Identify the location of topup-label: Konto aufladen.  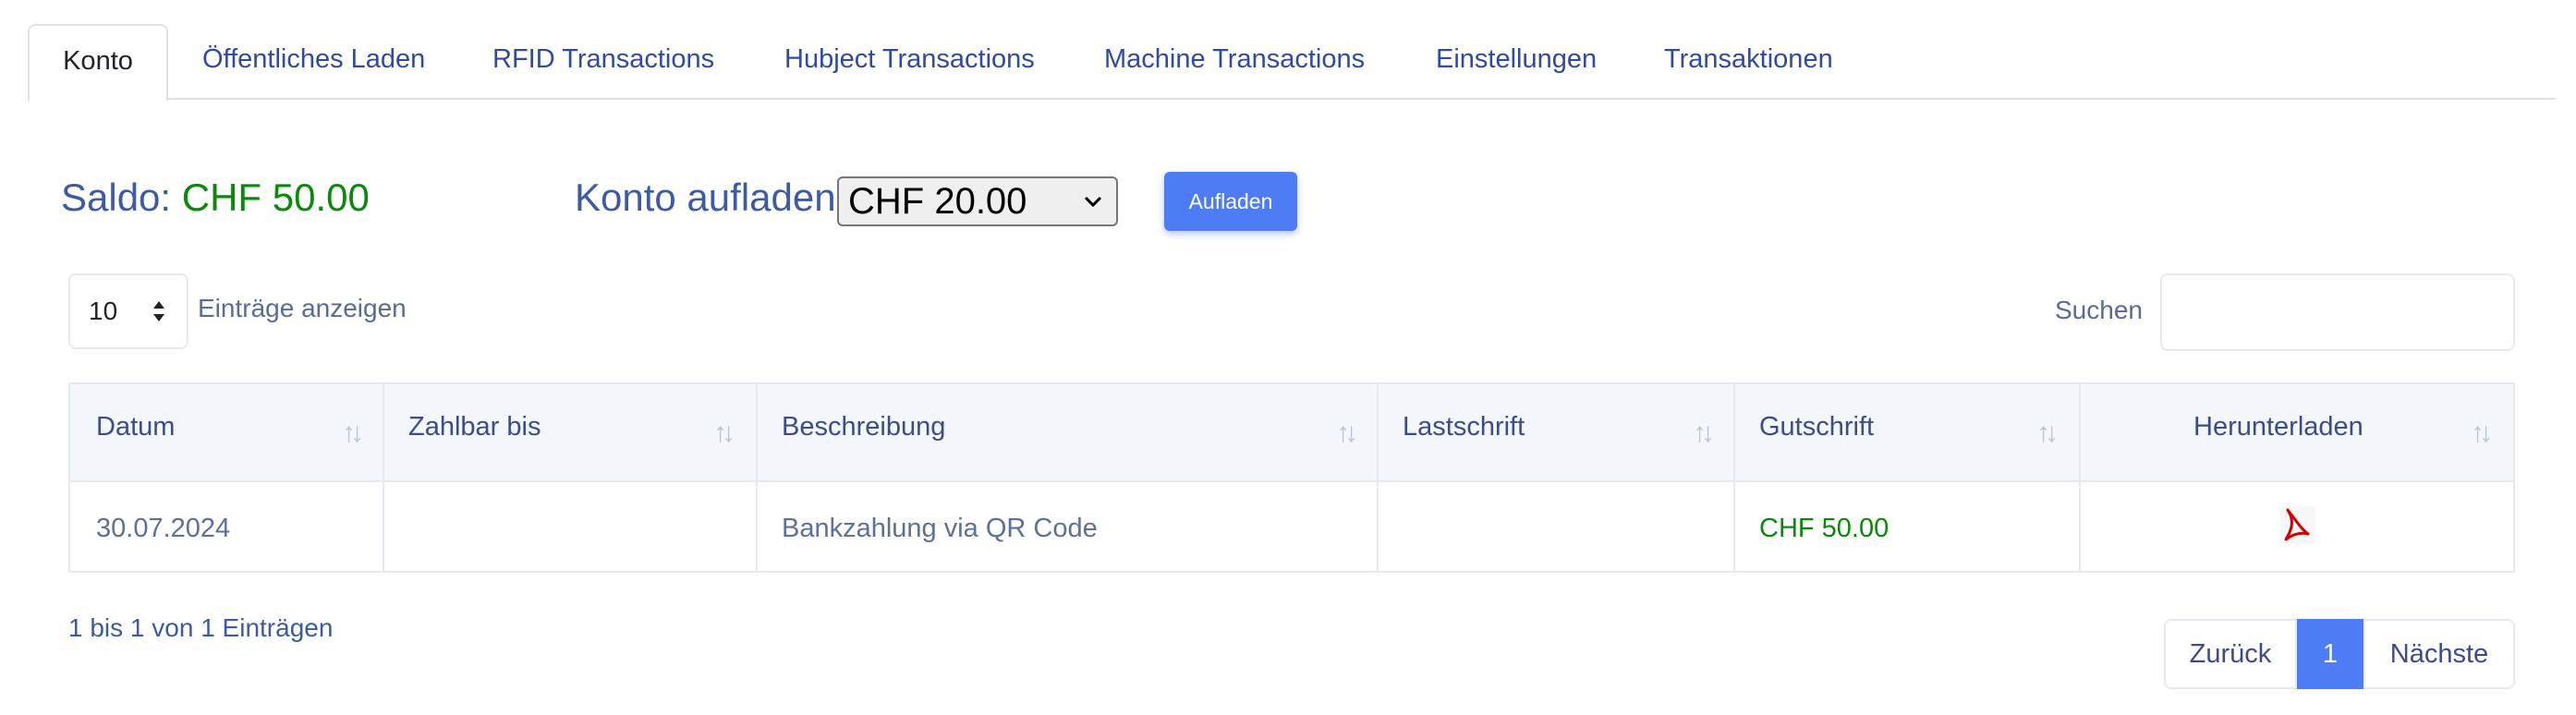
(705, 197).